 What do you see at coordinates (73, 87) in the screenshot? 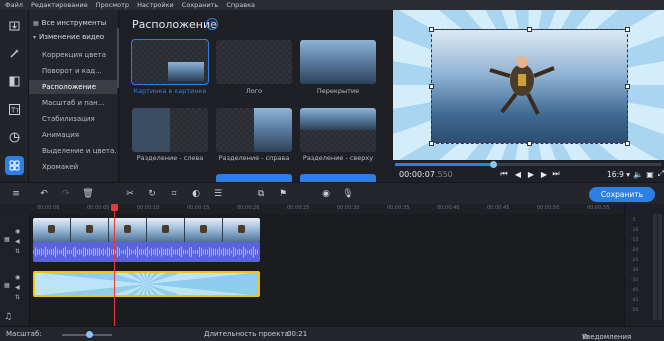
I see `category-layout: Расположение` at bounding box center [73, 87].